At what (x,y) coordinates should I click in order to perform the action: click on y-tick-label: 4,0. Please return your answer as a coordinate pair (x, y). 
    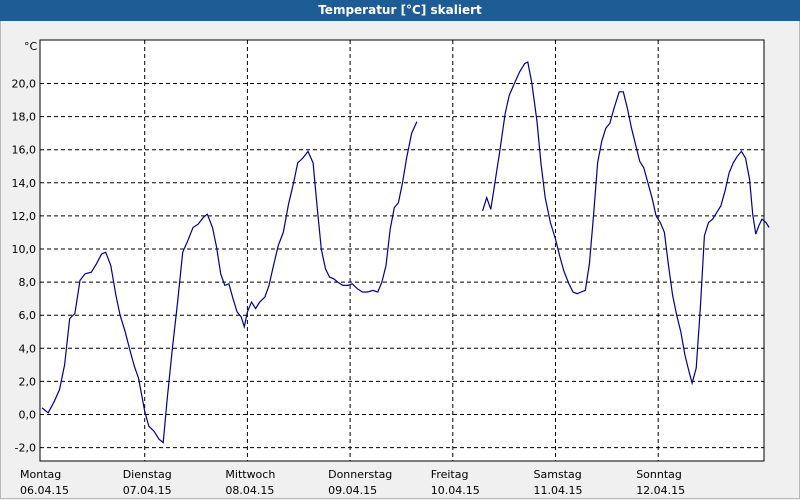
    Looking at the image, I should click on (28, 348).